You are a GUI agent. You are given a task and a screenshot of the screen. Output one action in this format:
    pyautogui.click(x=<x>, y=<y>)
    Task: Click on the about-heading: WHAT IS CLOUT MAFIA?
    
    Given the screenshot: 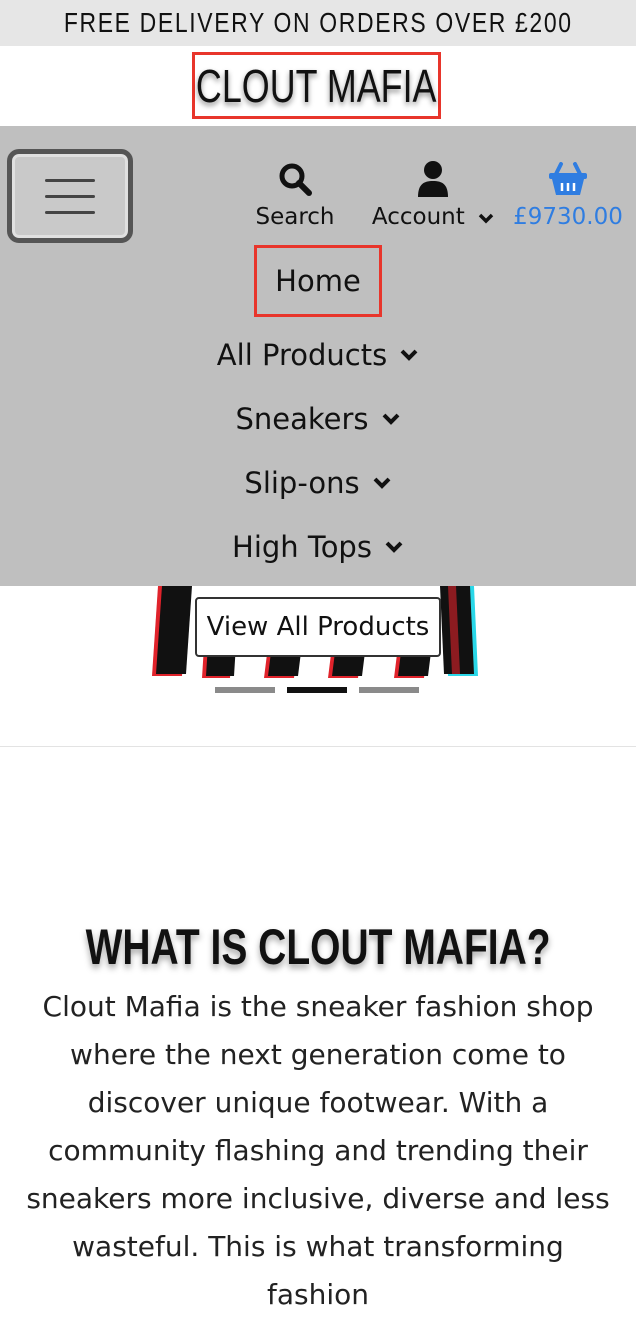 What is the action you would take?
    pyautogui.click(x=318, y=947)
    